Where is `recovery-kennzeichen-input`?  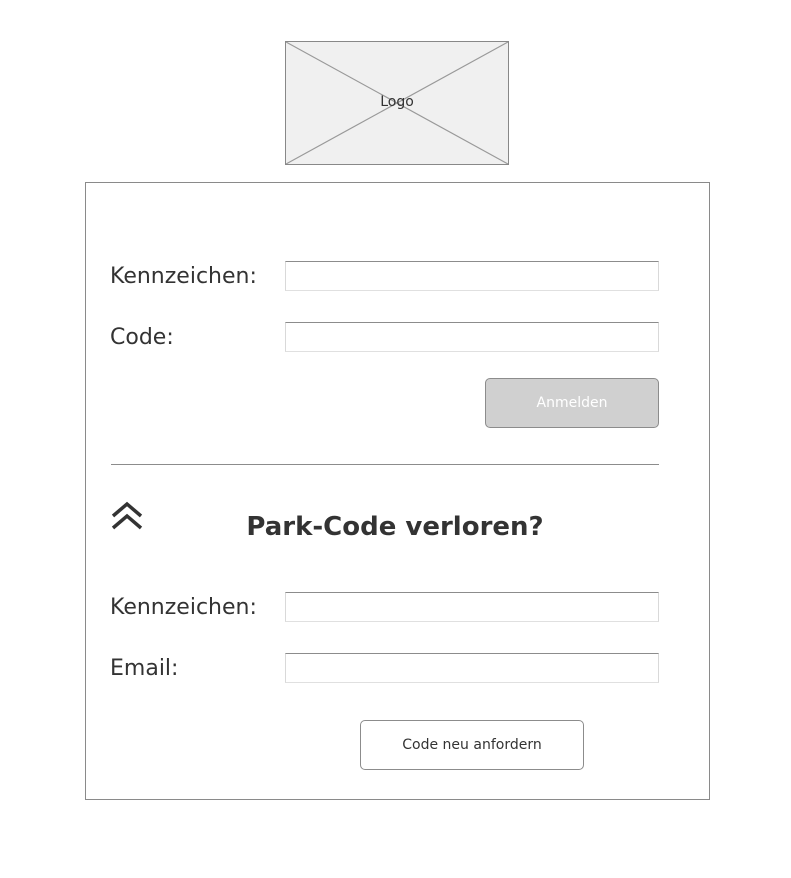 recovery-kennzeichen-input is located at coordinates (472, 607).